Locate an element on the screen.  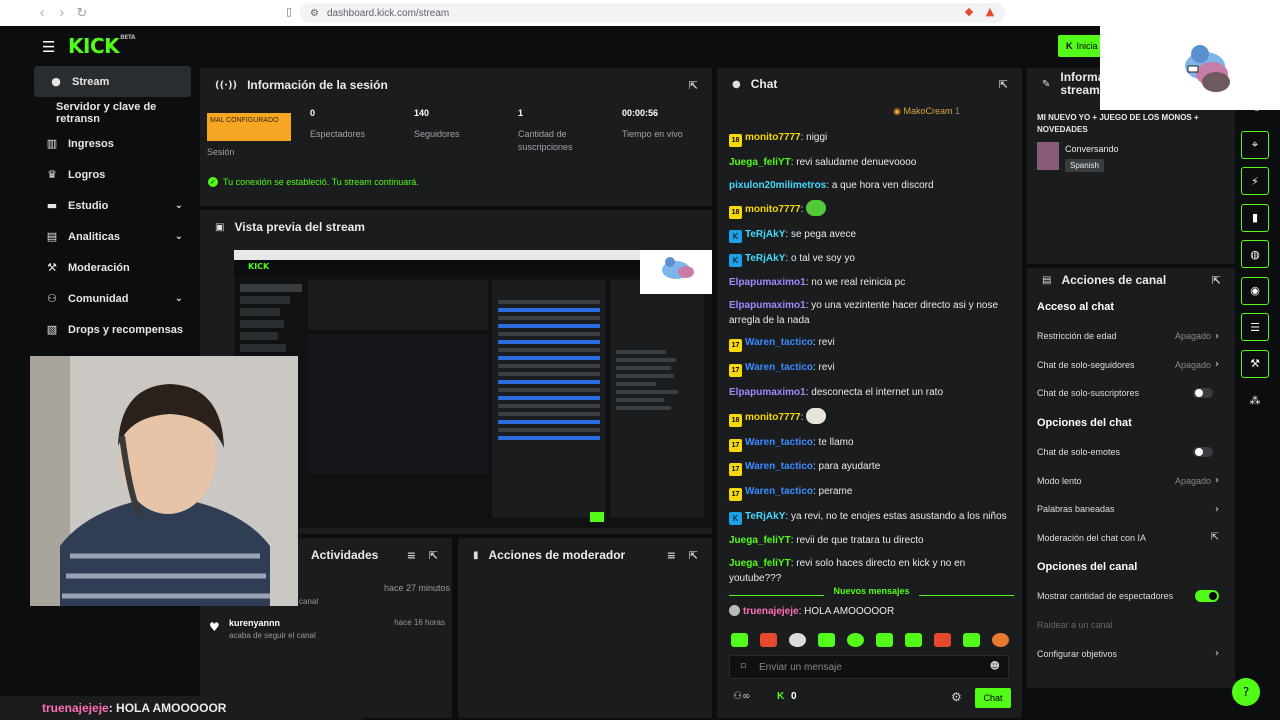
broadcast-icon: ◉ is located at coordinates (1255, 290).